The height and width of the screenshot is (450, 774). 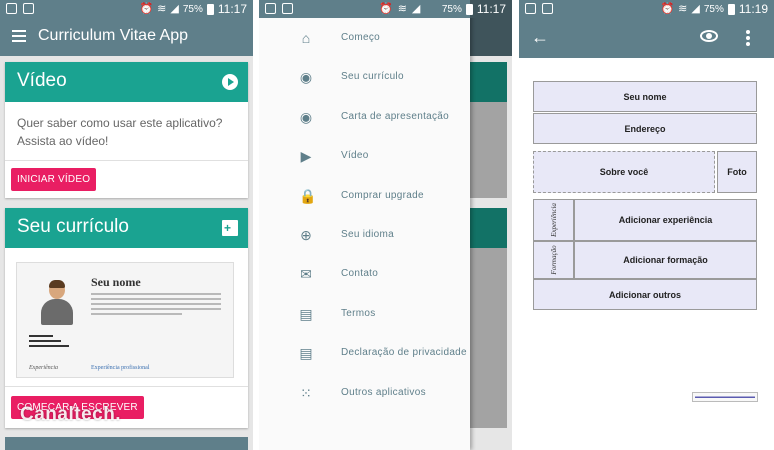 What do you see at coordinates (748, 39) in the screenshot?
I see `more-options-icon` at bounding box center [748, 39].